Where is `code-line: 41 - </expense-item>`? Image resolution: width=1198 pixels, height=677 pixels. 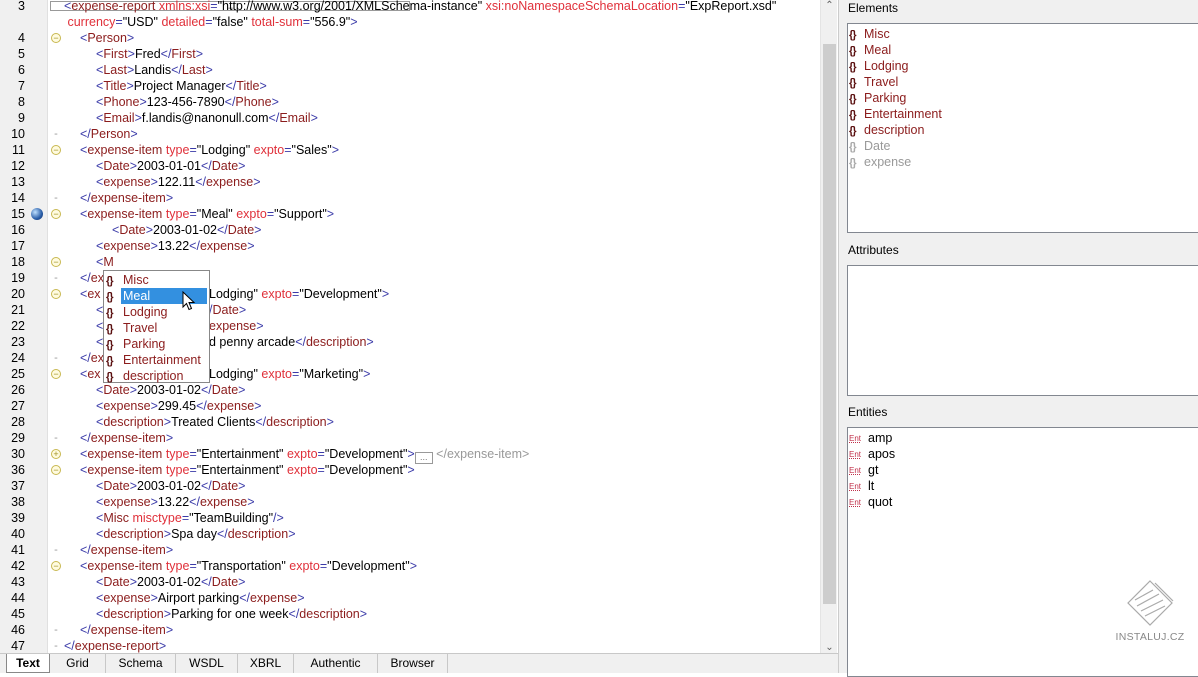 code-line: 41 - </expense-item> is located at coordinates (410, 550).